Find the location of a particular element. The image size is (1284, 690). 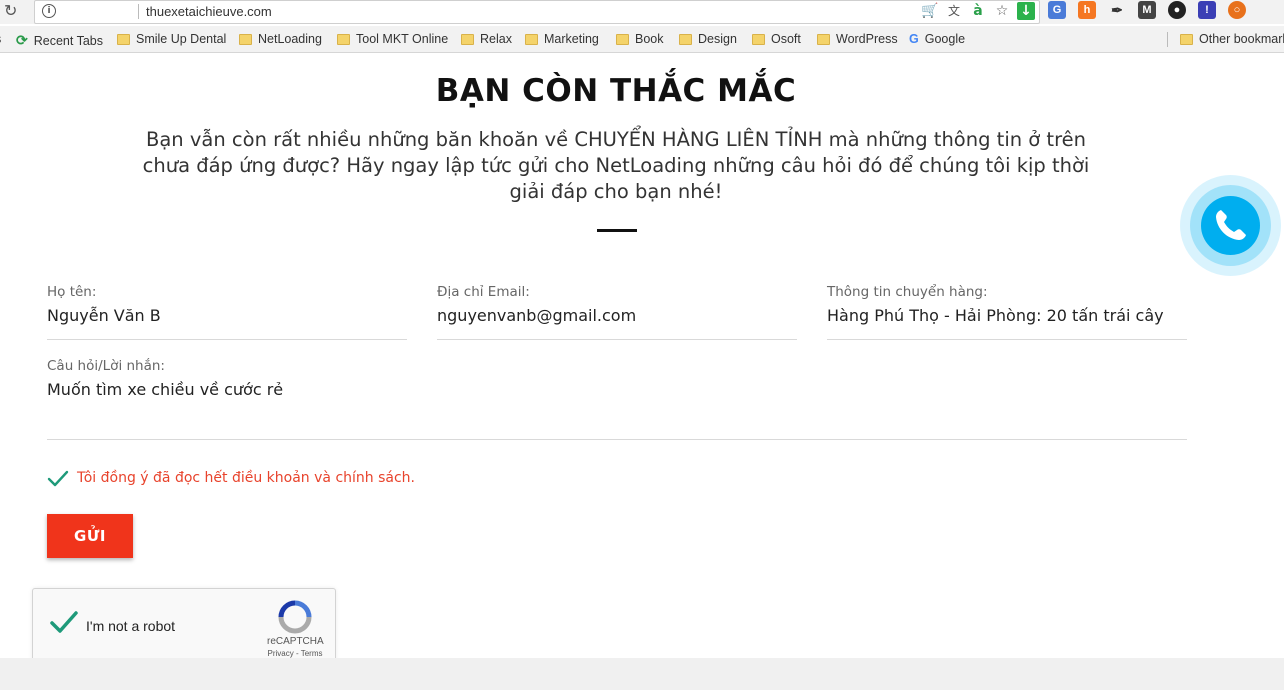

google-translate-icon: G is located at coordinates (1057, 10).